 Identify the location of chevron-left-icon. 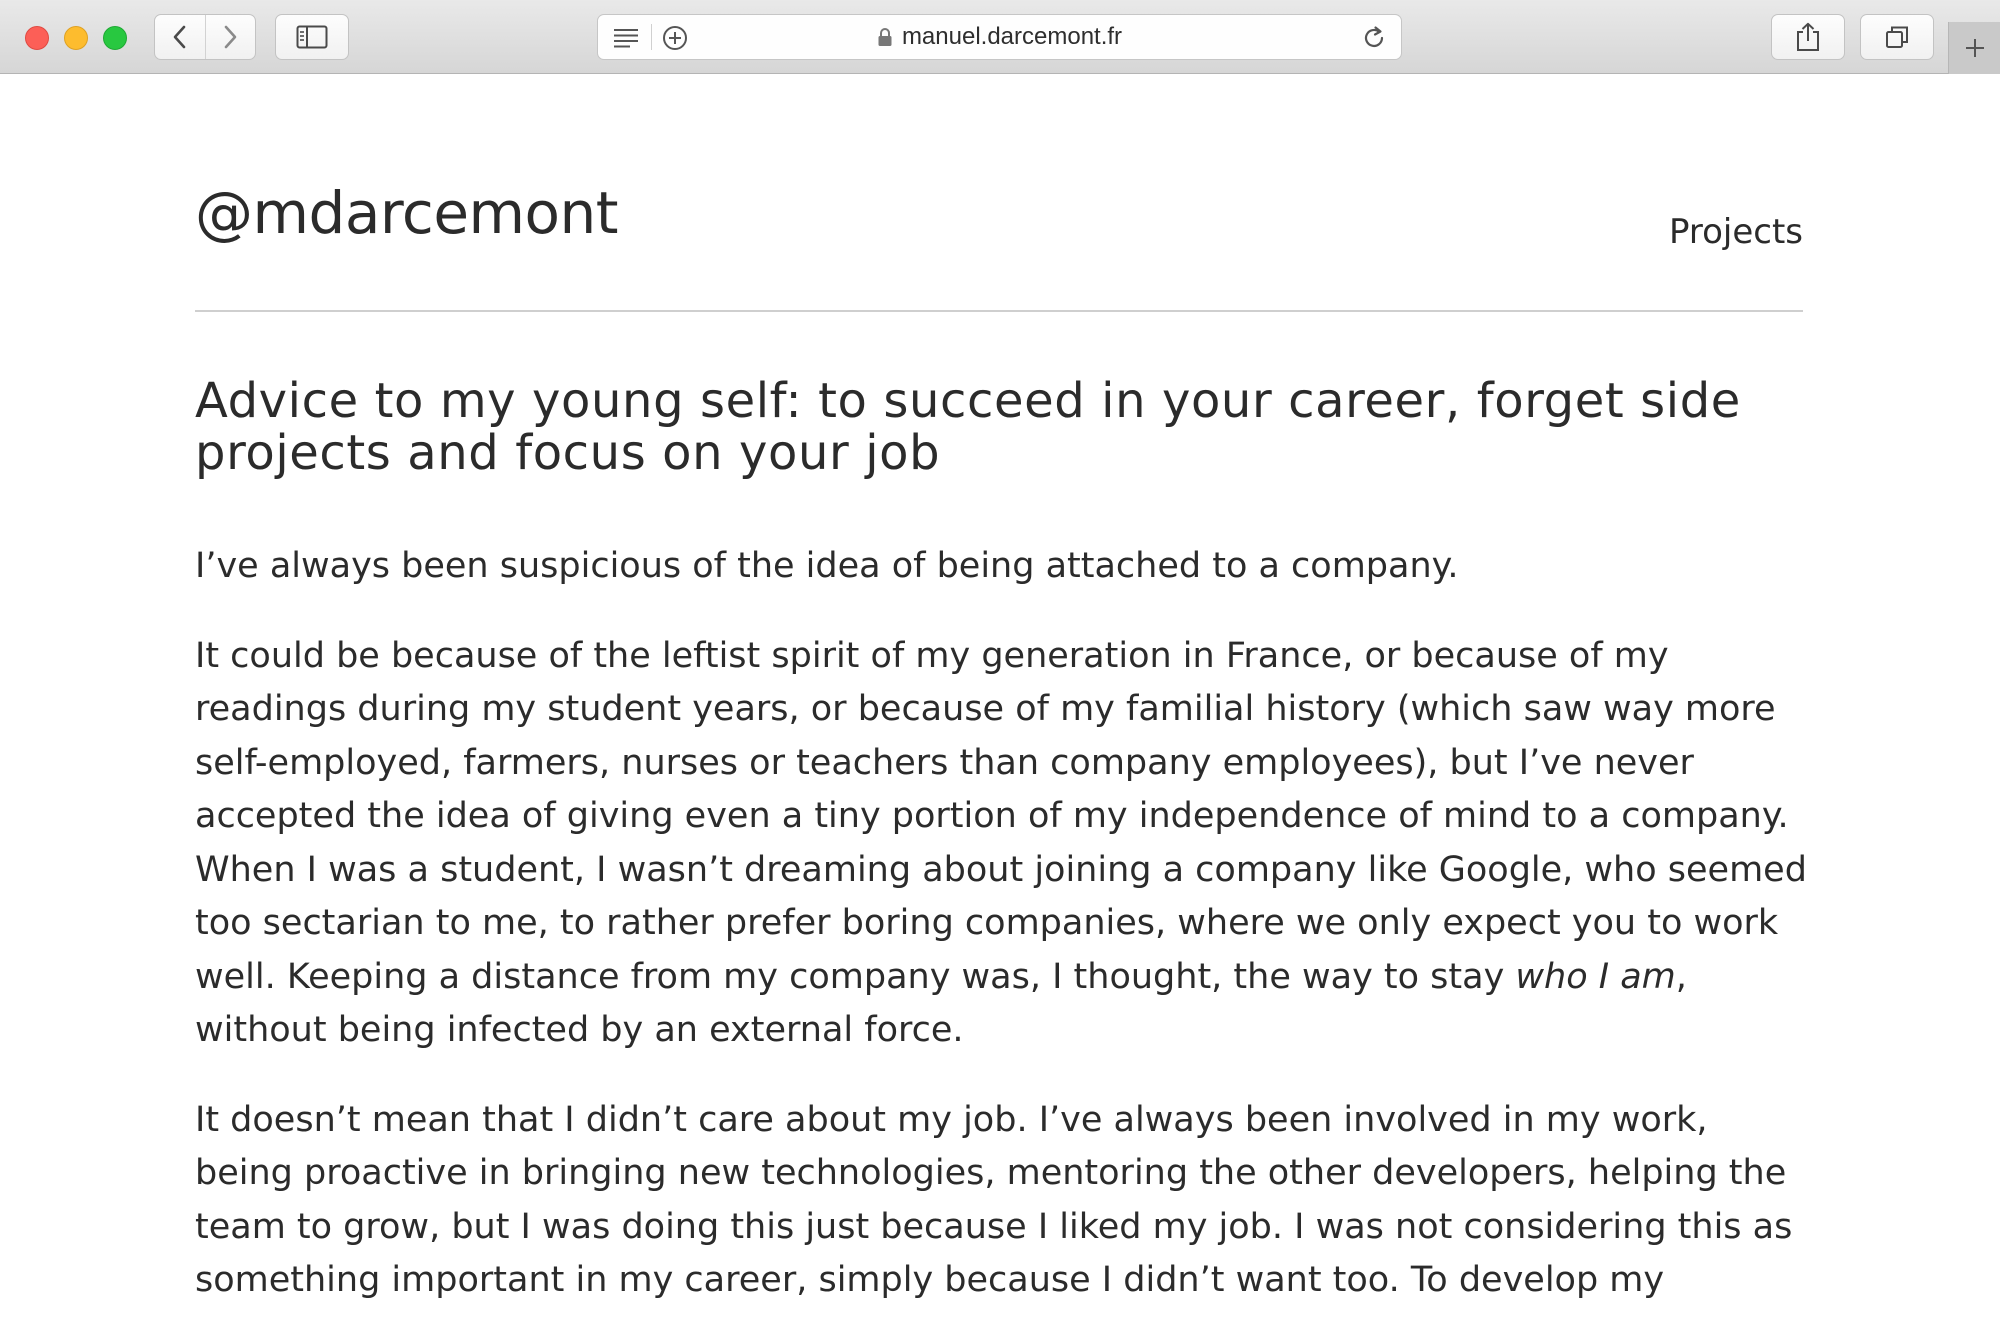
(179, 37).